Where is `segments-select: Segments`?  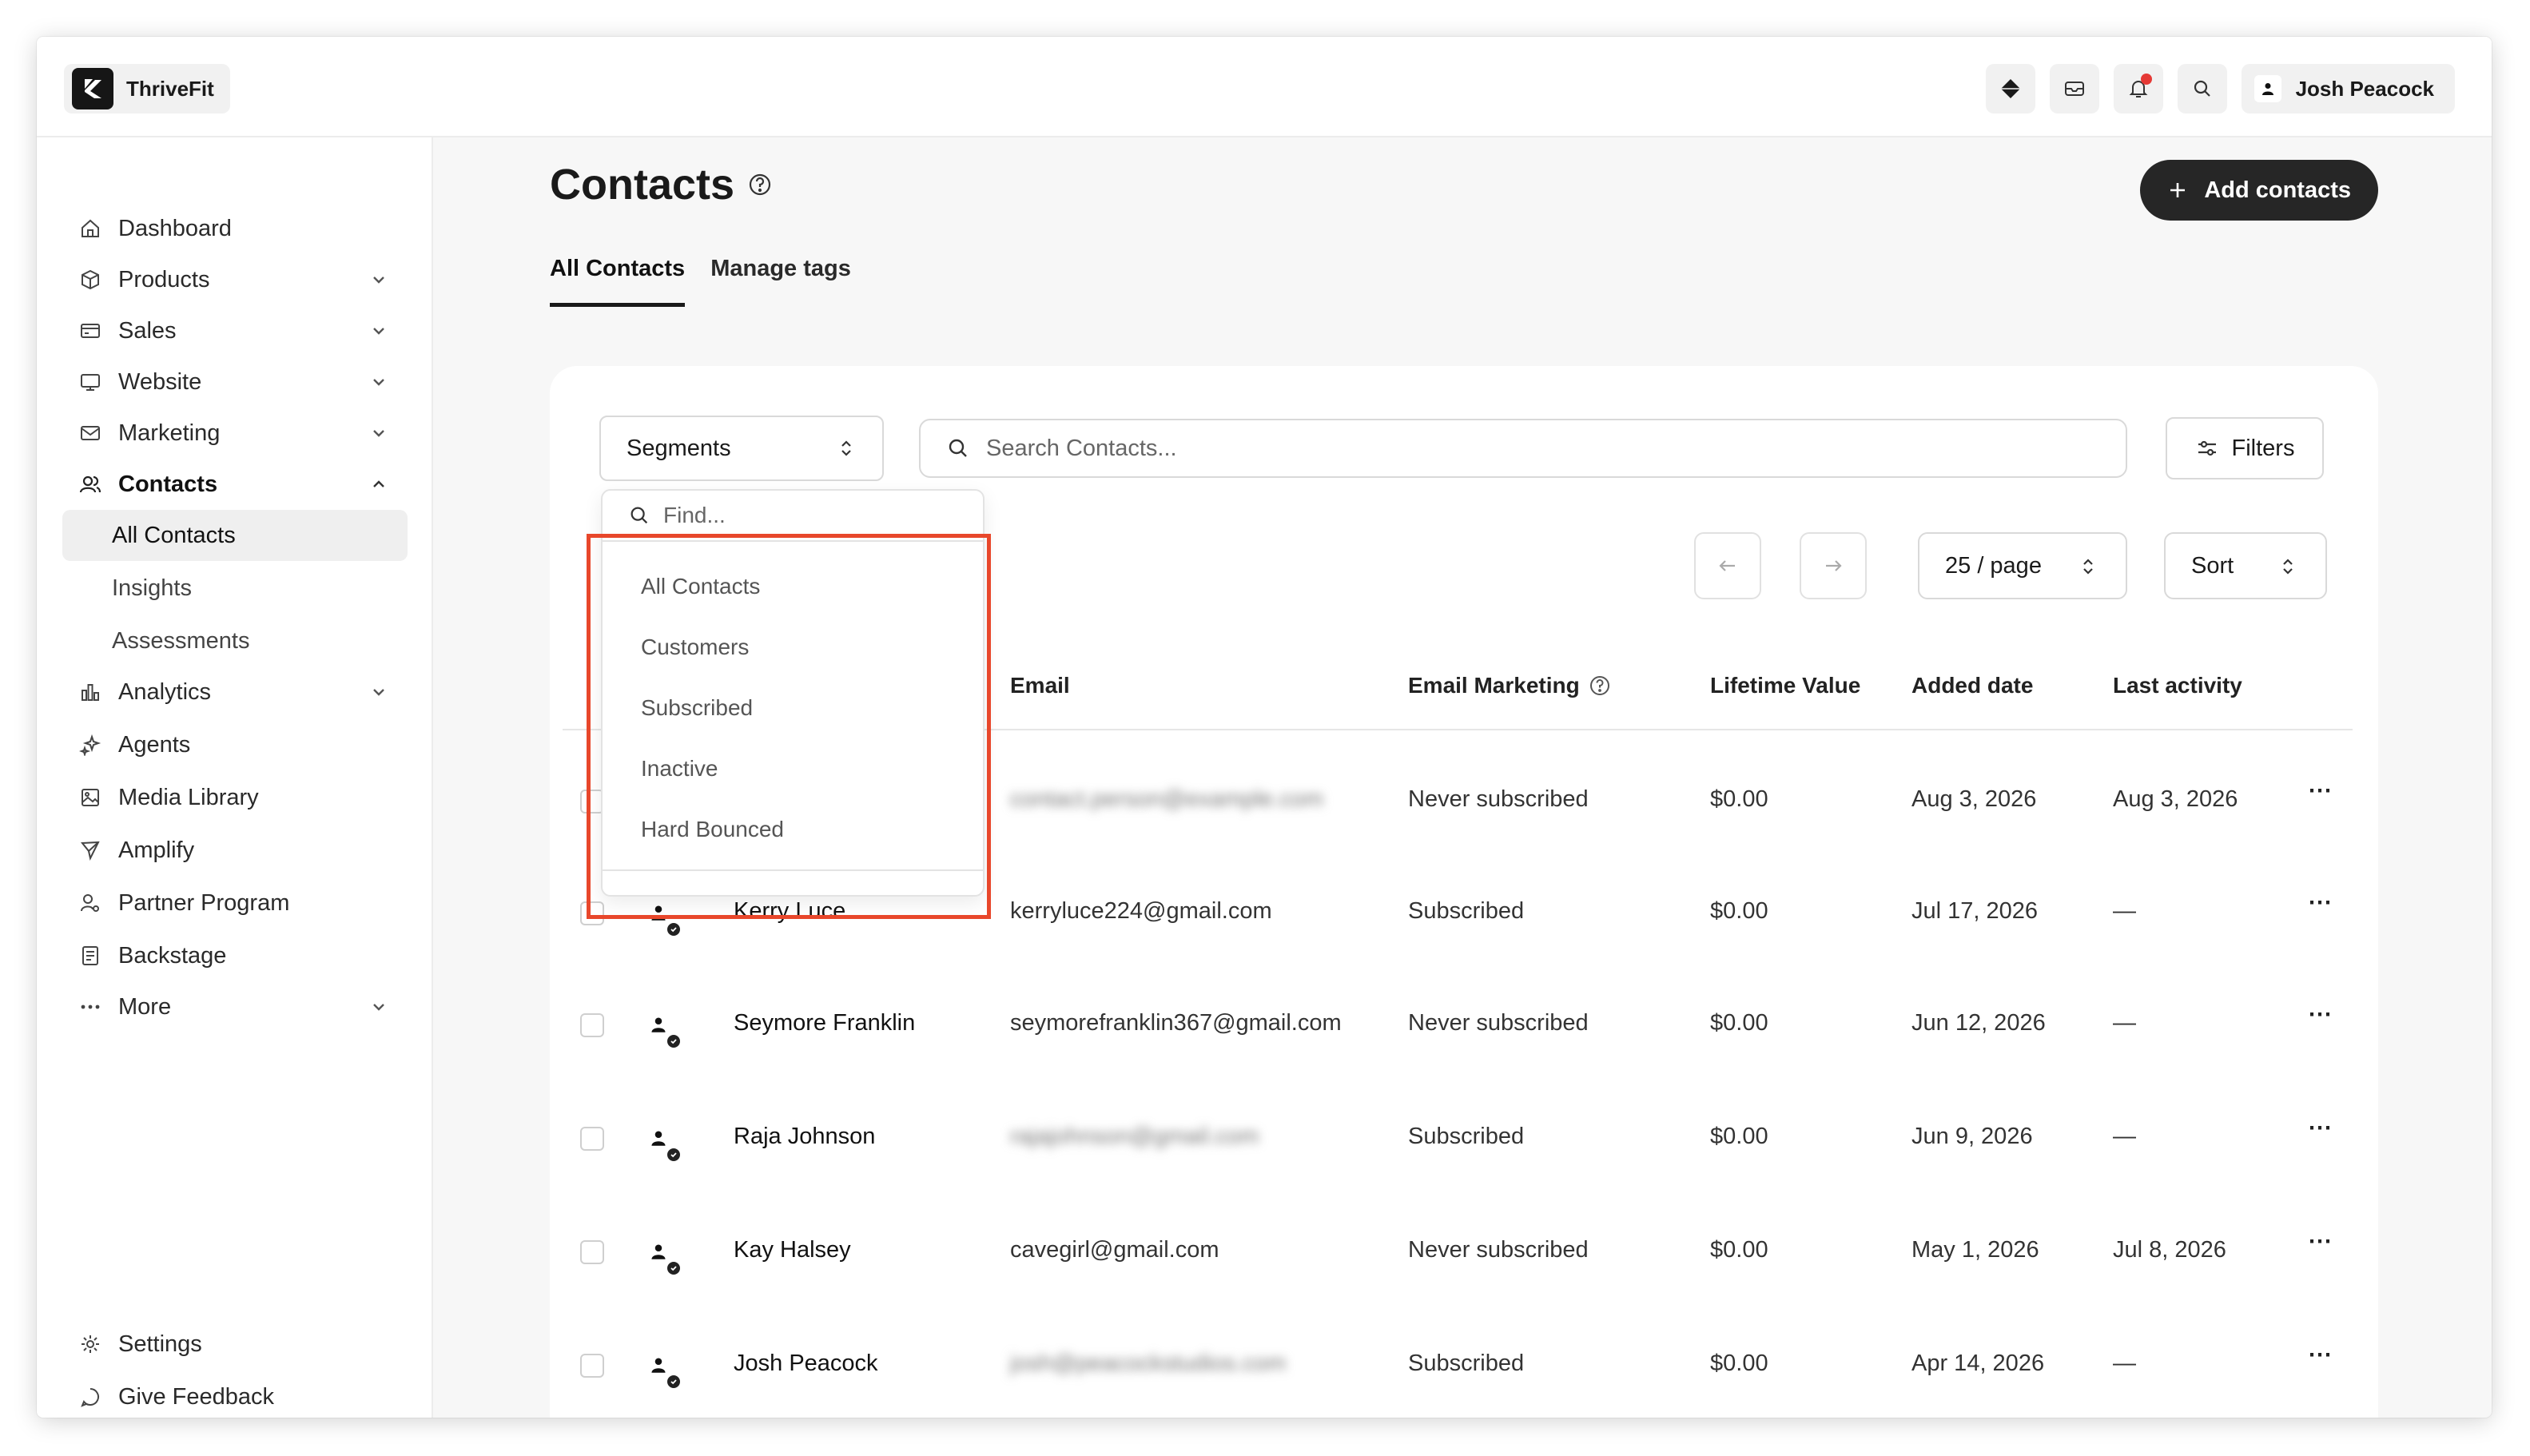 segments-select: Segments is located at coordinates (741, 448).